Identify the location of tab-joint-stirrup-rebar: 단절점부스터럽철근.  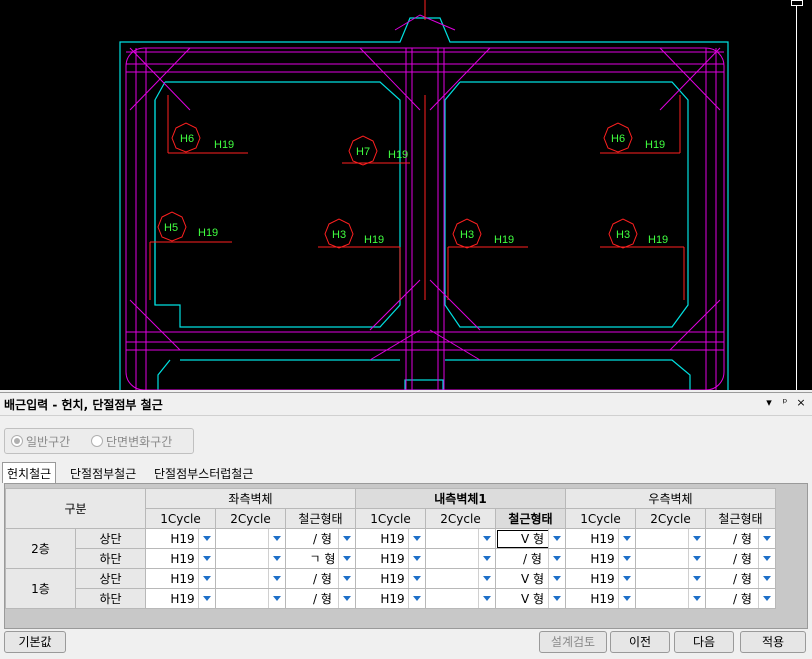
(203, 472).